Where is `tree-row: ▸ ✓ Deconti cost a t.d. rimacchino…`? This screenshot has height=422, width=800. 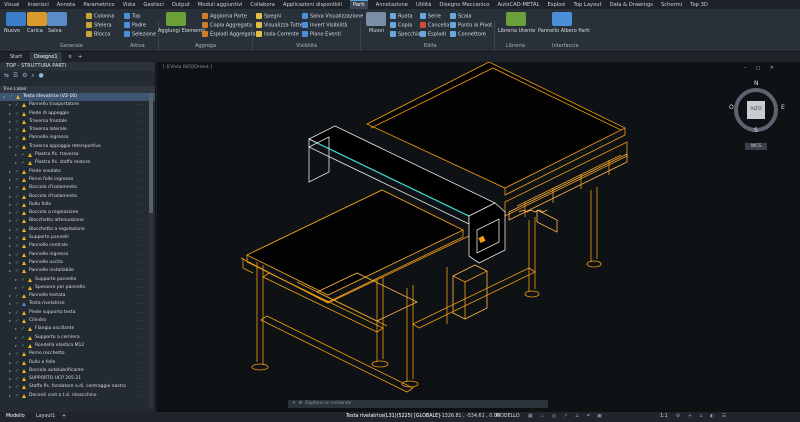
tree-row: ▸ ✓ Deconti cost a t.d. rimacchino… is located at coordinates (77, 396).